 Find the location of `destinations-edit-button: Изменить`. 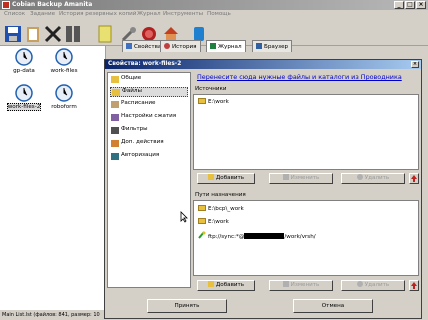

destinations-edit-button: Изменить is located at coordinates (301, 285).